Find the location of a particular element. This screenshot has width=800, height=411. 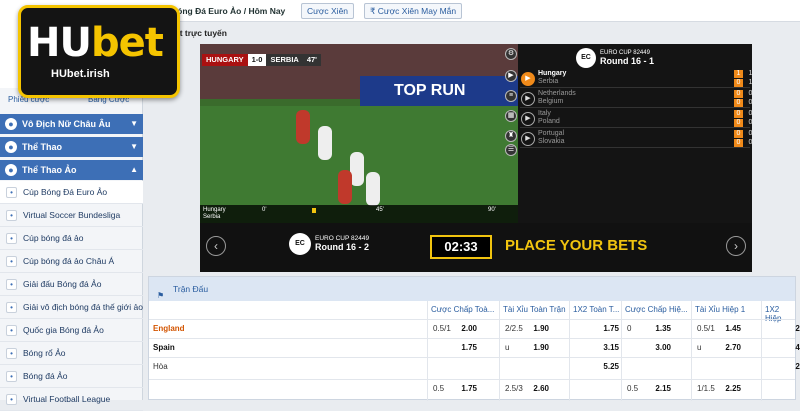

euro-cup-match-row: ▶ Italy Poland 0 0 0 0 is located at coordinates (636, 119).